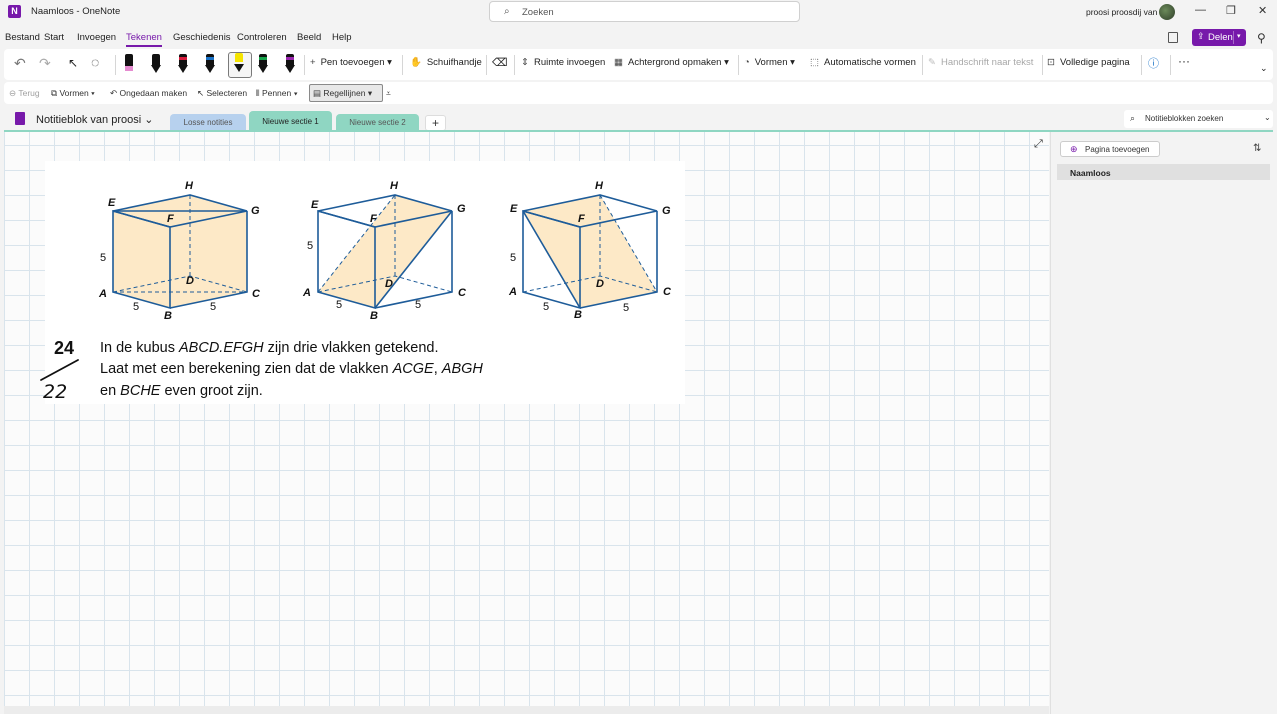 Image resolution: width=1277 pixels, height=714 pixels. I want to click on pen-green, so click(263, 65).